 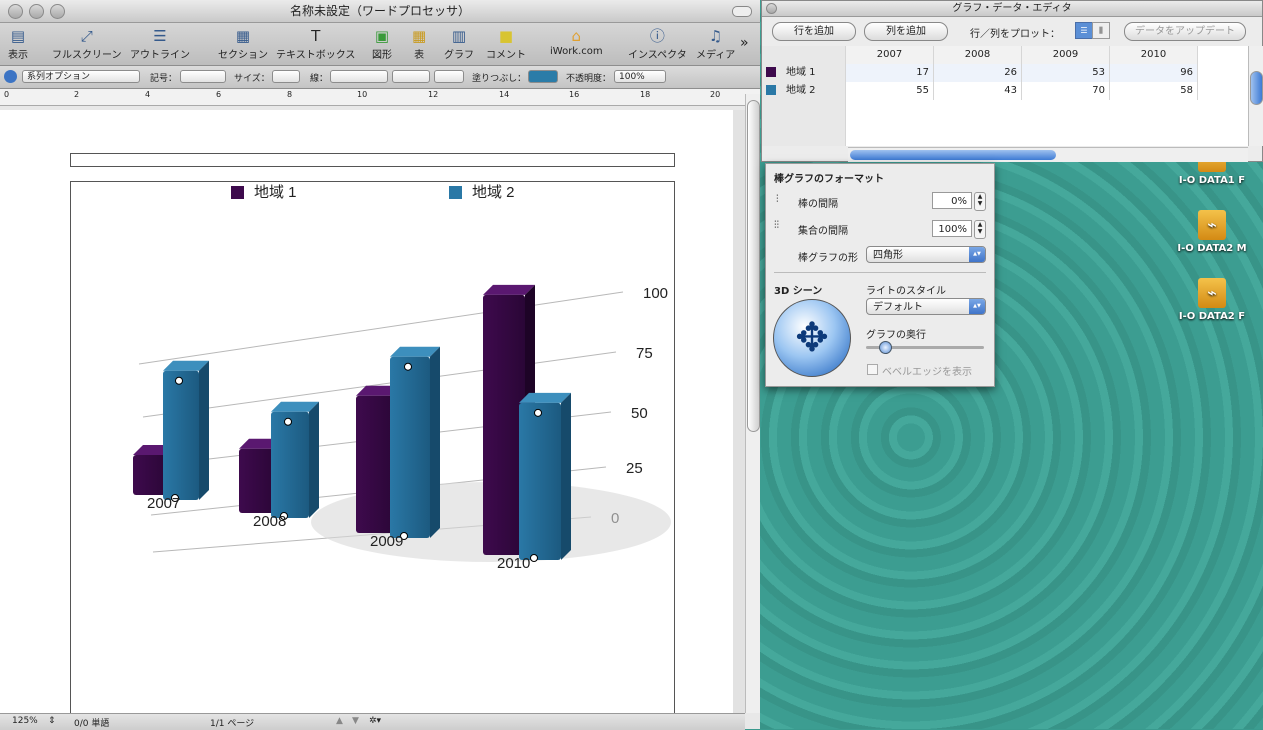 What do you see at coordinates (81, 76) in the screenshot?
I see `style-select: 系列オプション` at bounding box center [81, 76].